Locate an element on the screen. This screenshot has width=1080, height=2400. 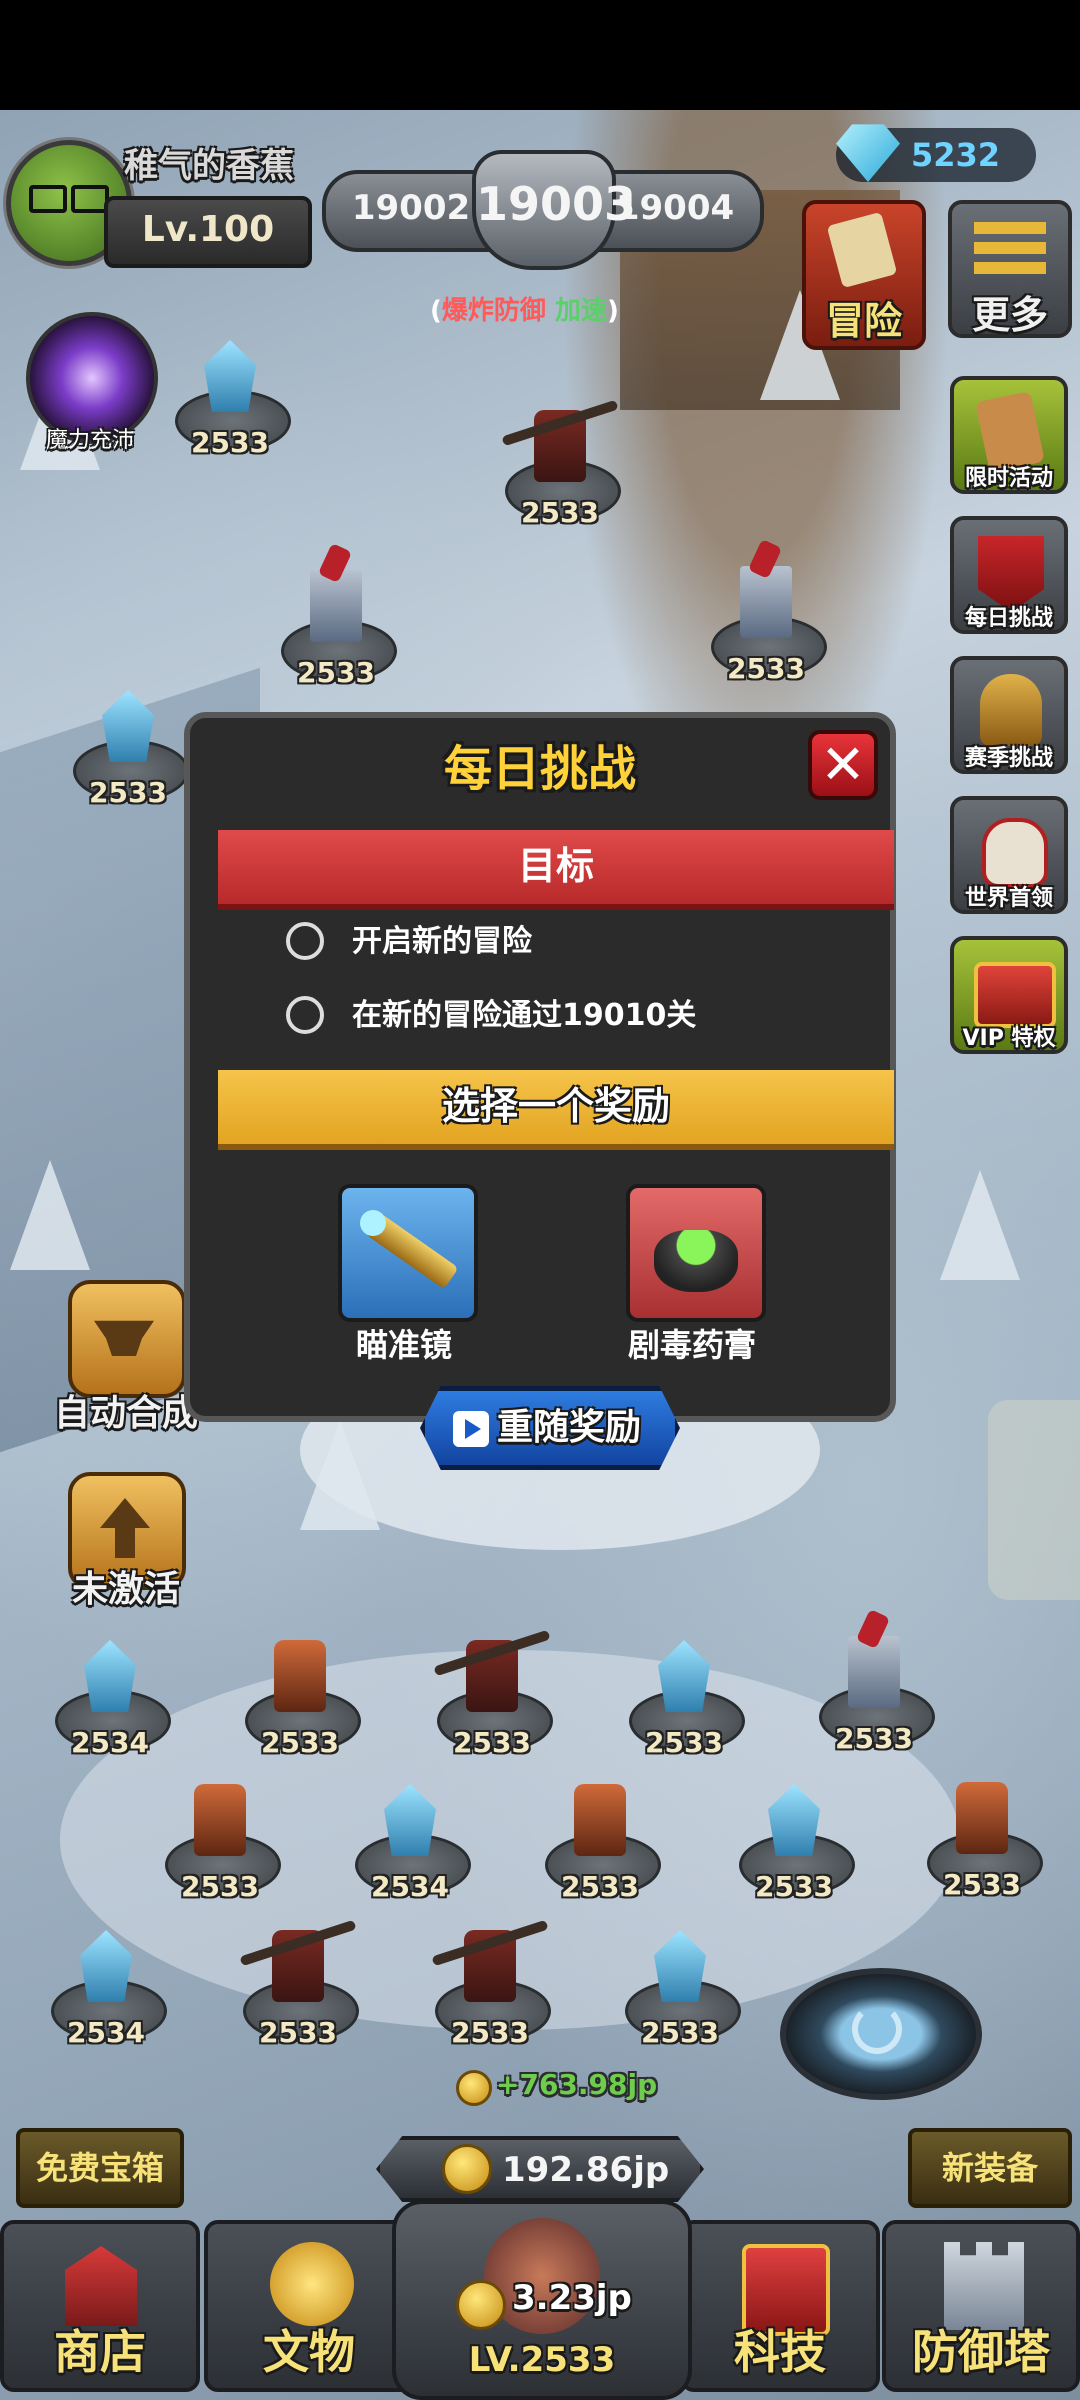
recycle-icon is located at coordinates (877, 2029).